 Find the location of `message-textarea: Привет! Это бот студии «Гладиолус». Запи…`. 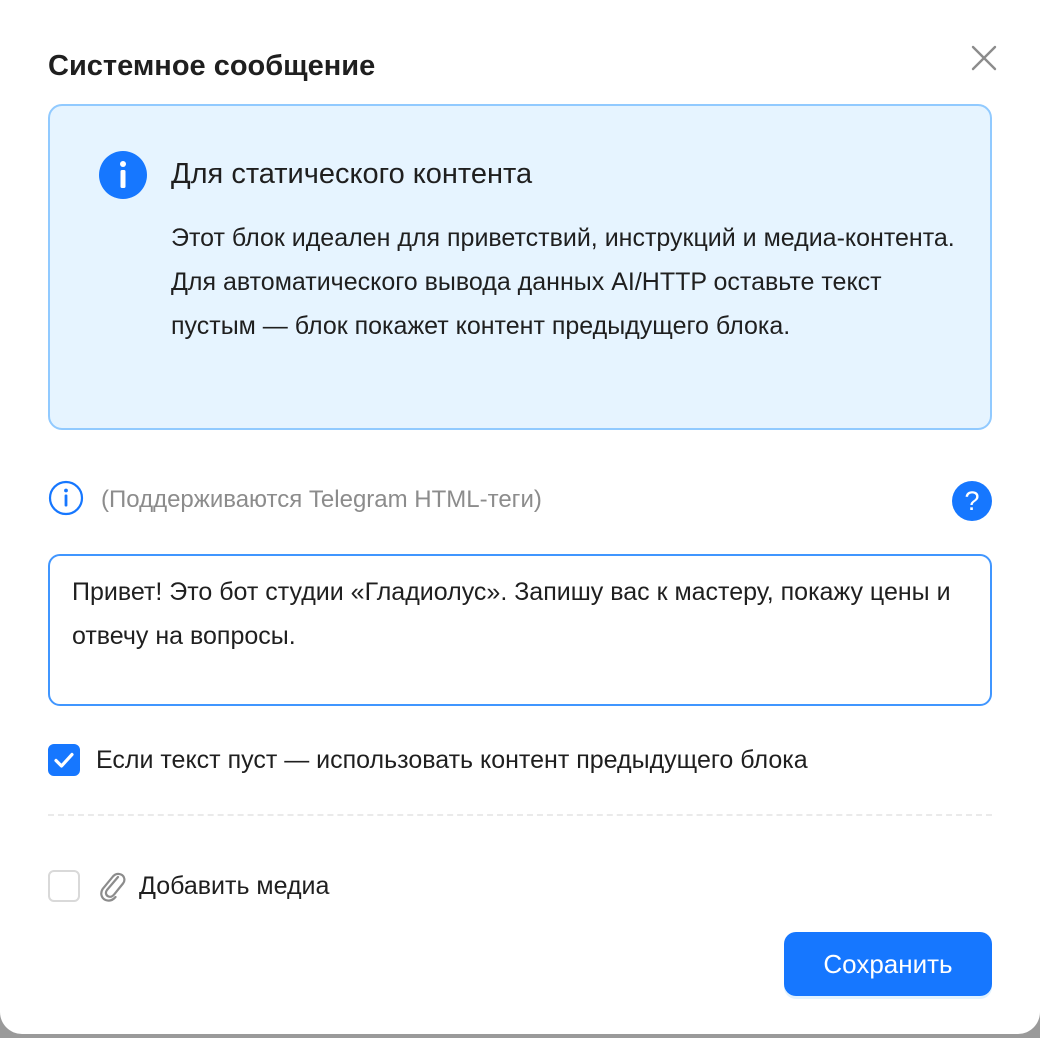

message-textarea: Привет! Это бот студии «Гладиолус». Запи… is located at coordinates (520, 630).